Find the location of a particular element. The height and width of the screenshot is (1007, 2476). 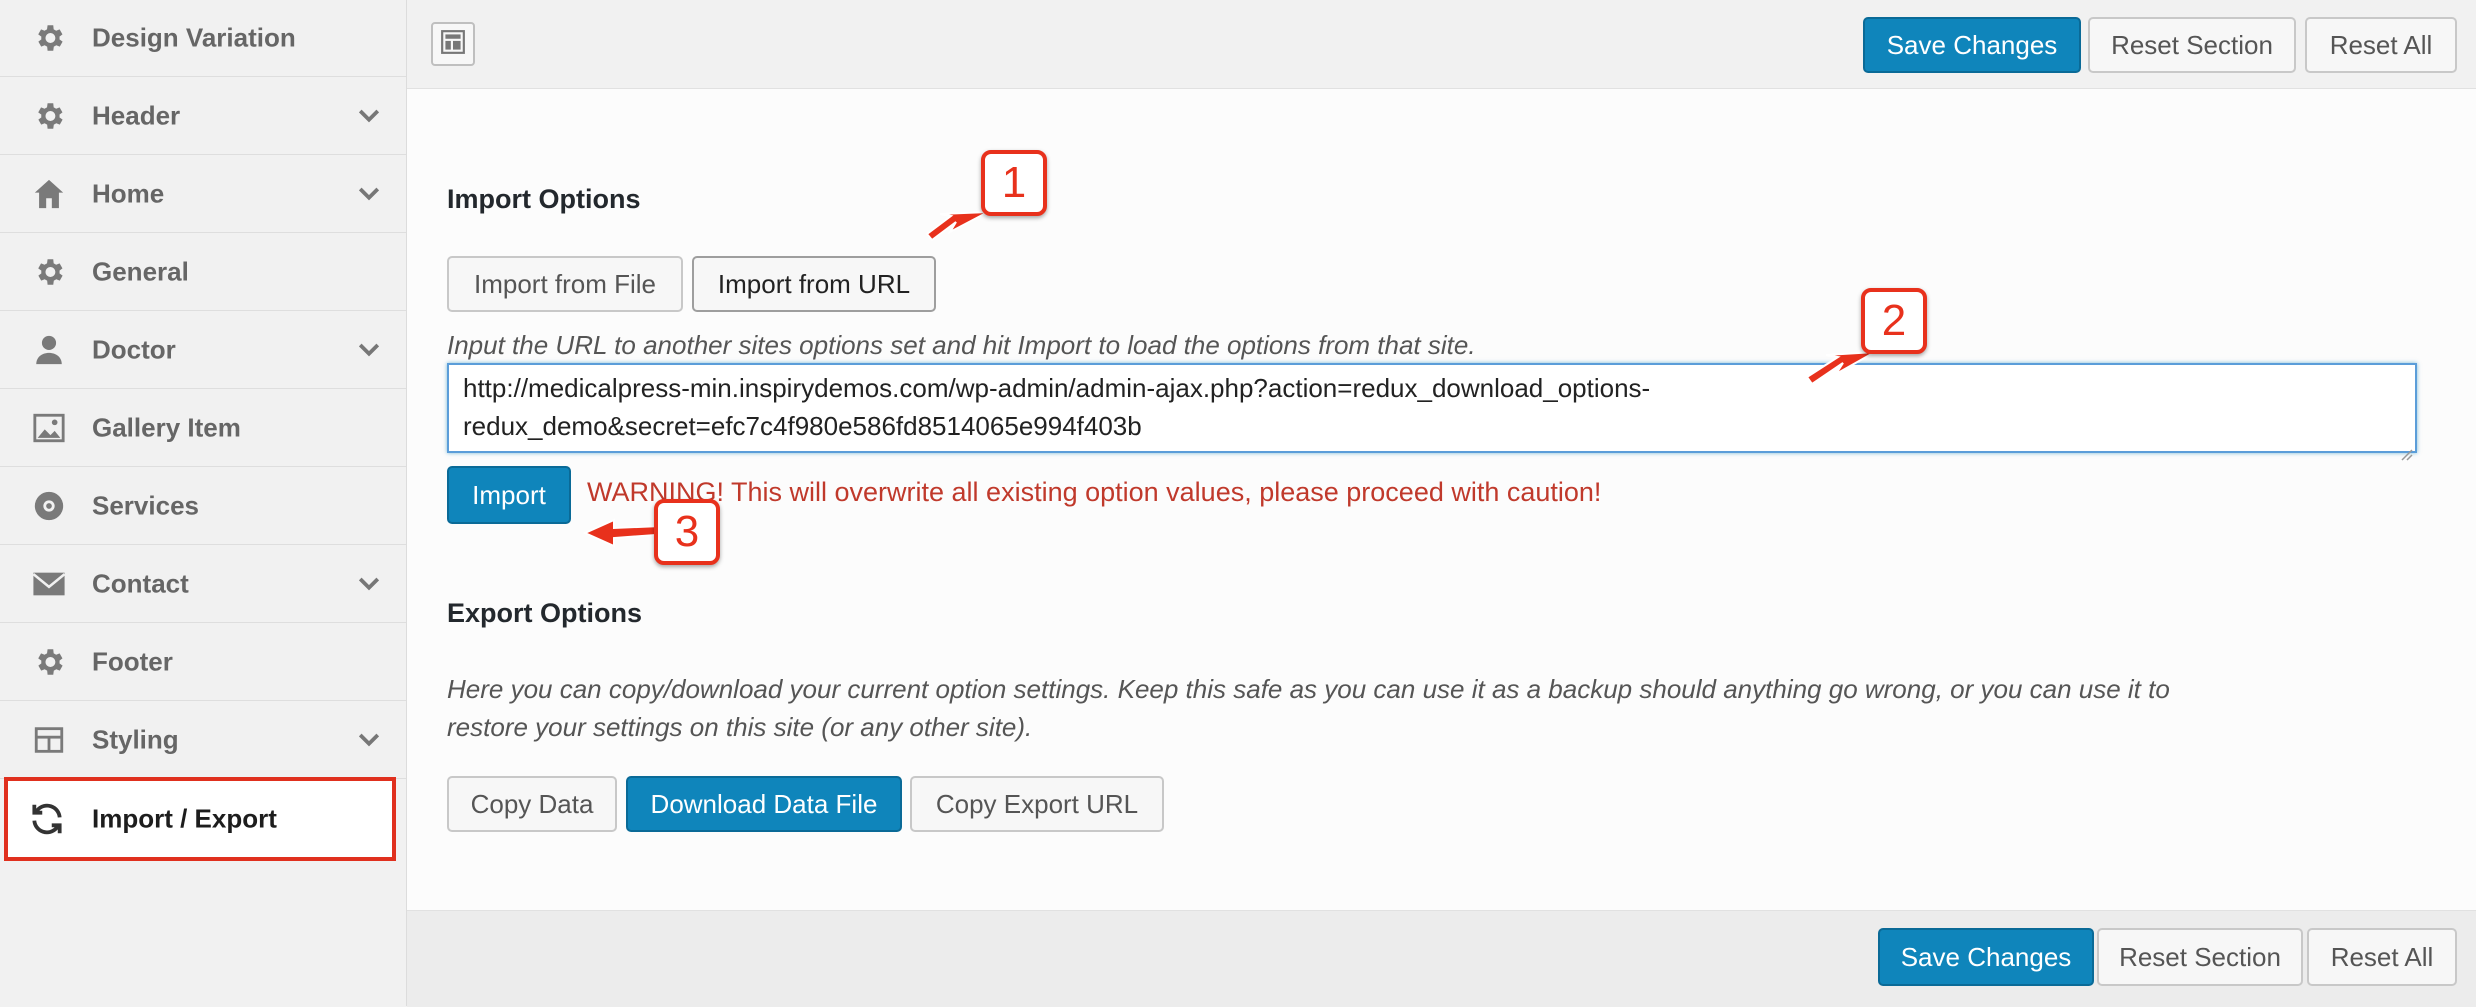

sidebar-item-doctor: Doctor is located at coordinates (203, 350).